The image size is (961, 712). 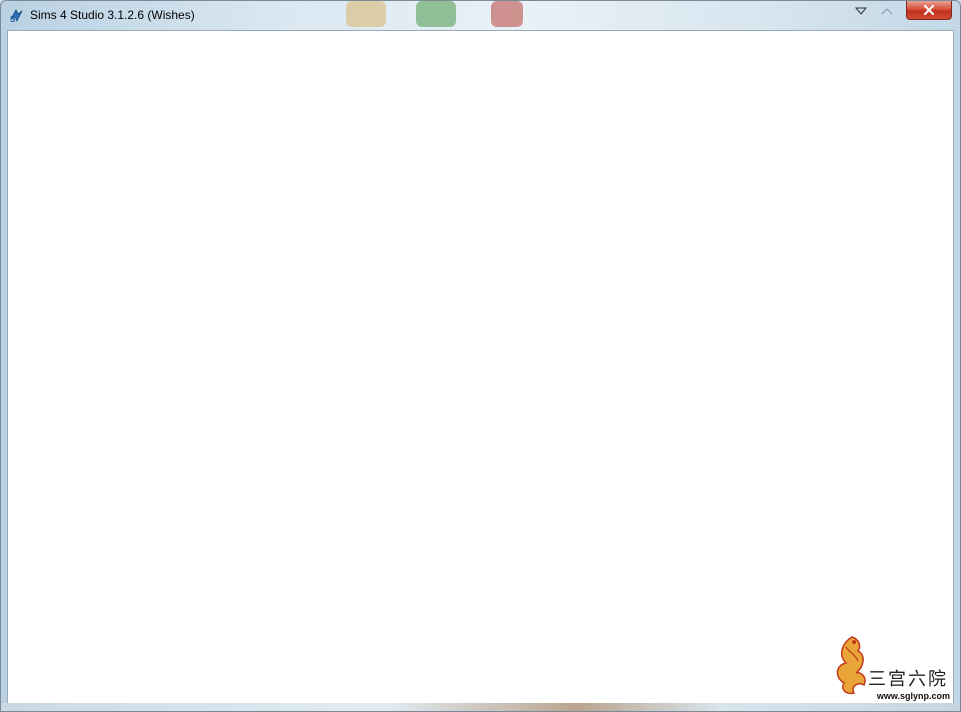 What do you see at coordinates (112, 15) in the screenshot?
I see `window-title: Sims 4 Studio 3.1.2.6 (Wishes)` at bounding box center [112, 15].